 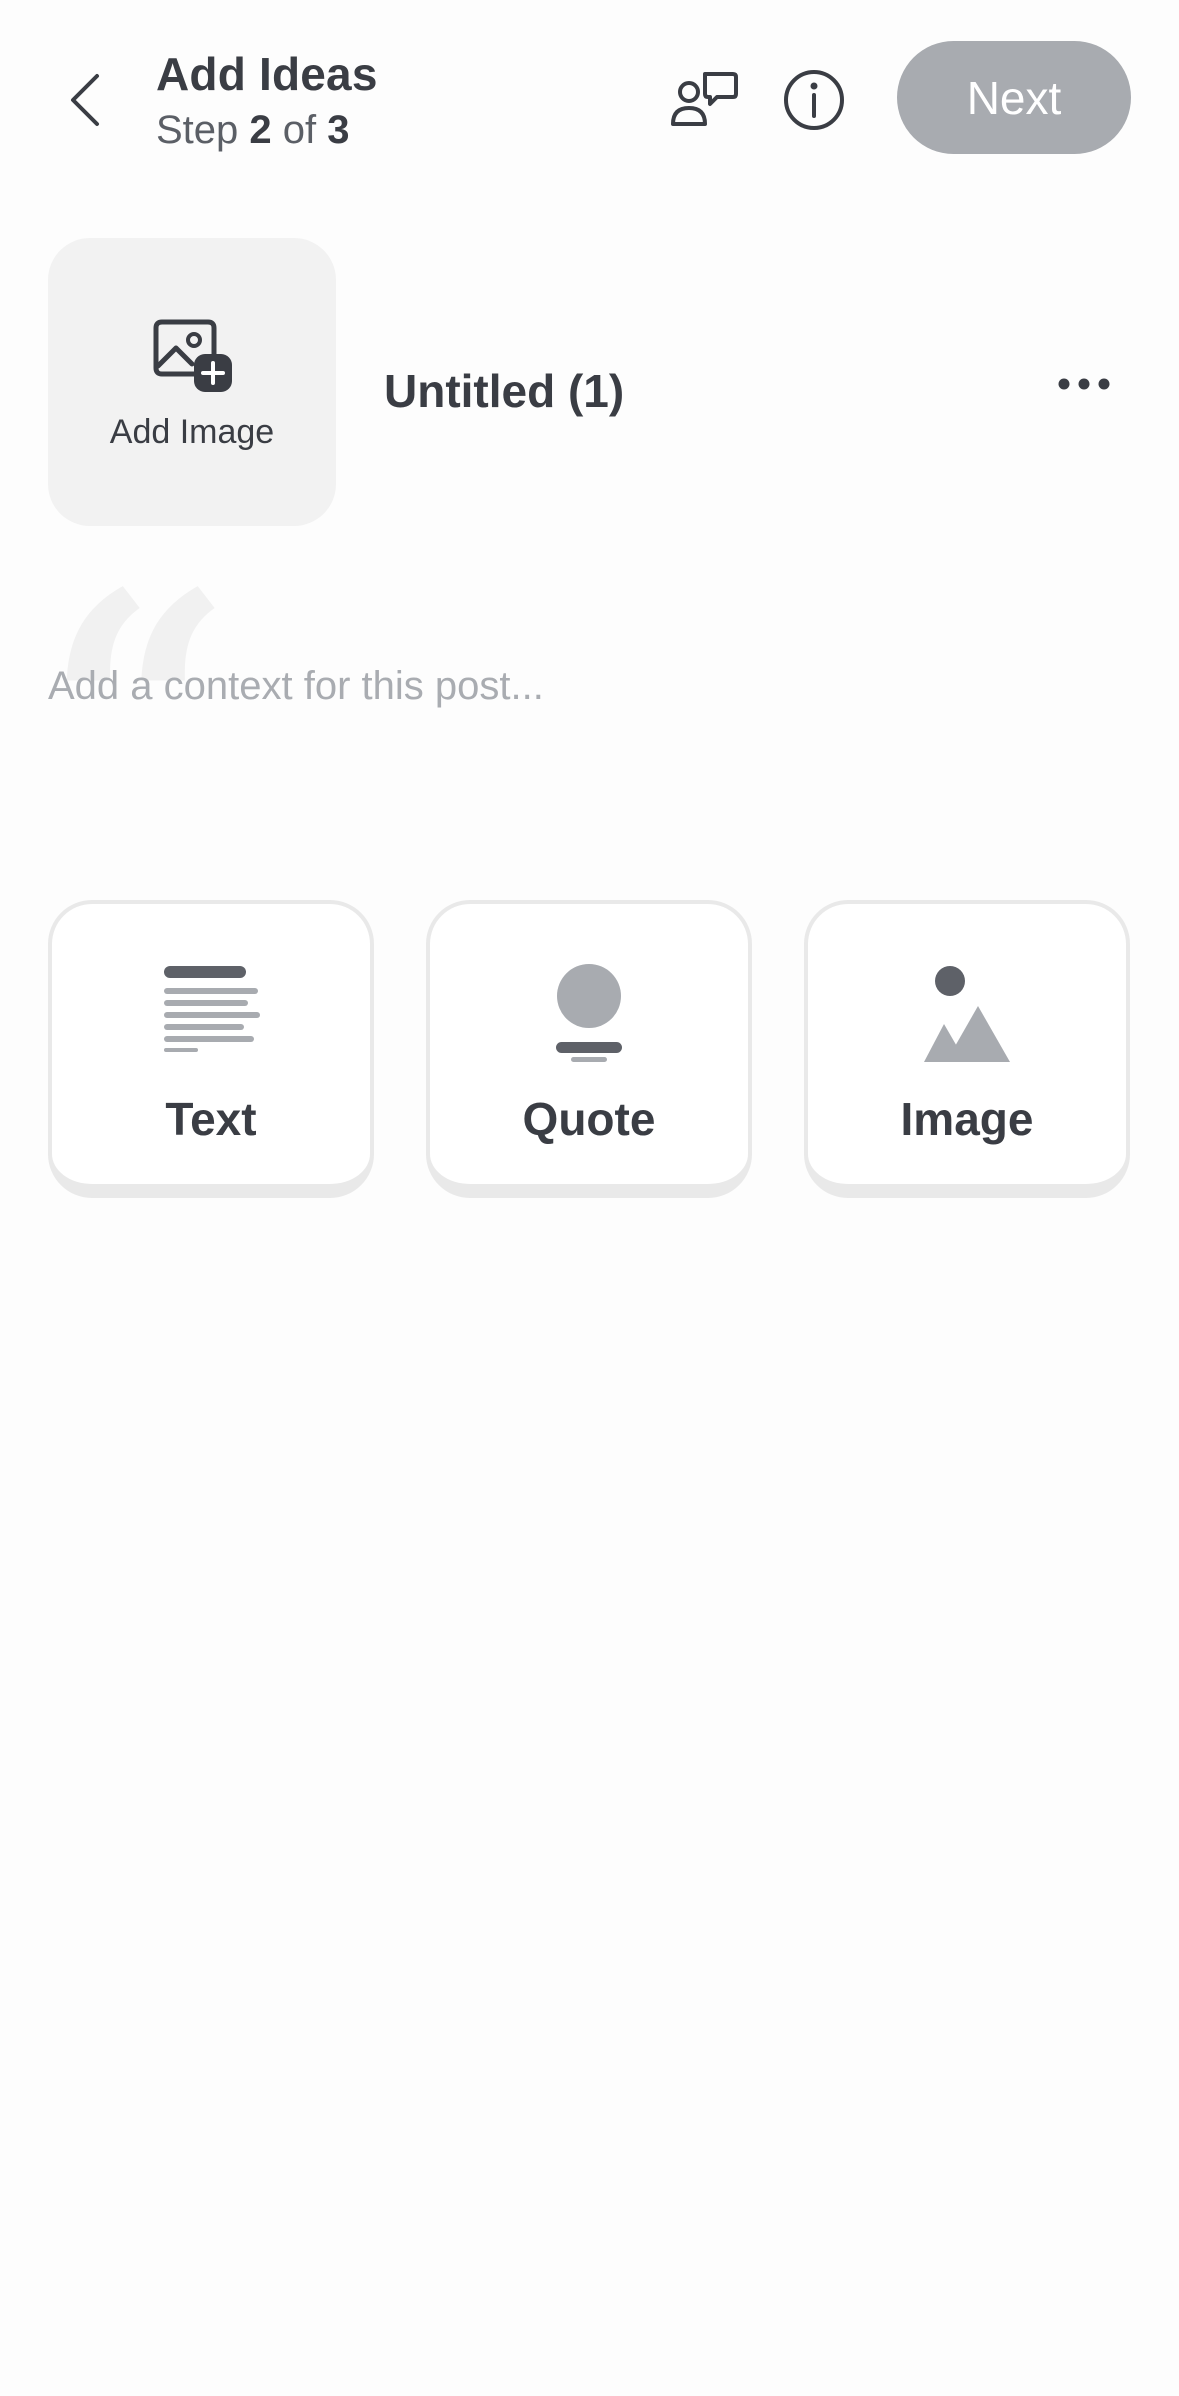 What do you see at coordinates (260, 130) in the screenshot?
I see `step-current: 2` at bounding box center [260, 130].